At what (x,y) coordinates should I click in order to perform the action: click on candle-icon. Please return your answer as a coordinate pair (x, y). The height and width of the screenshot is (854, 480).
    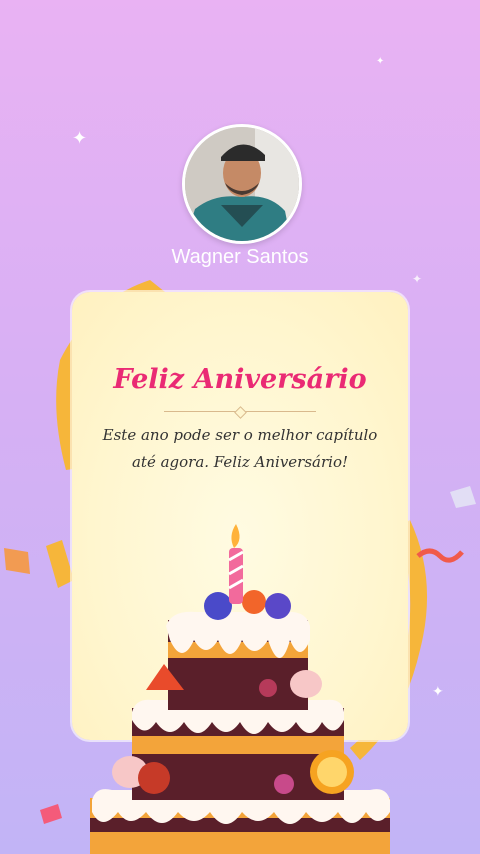
    Looking at the image, I should click on (235, 536).